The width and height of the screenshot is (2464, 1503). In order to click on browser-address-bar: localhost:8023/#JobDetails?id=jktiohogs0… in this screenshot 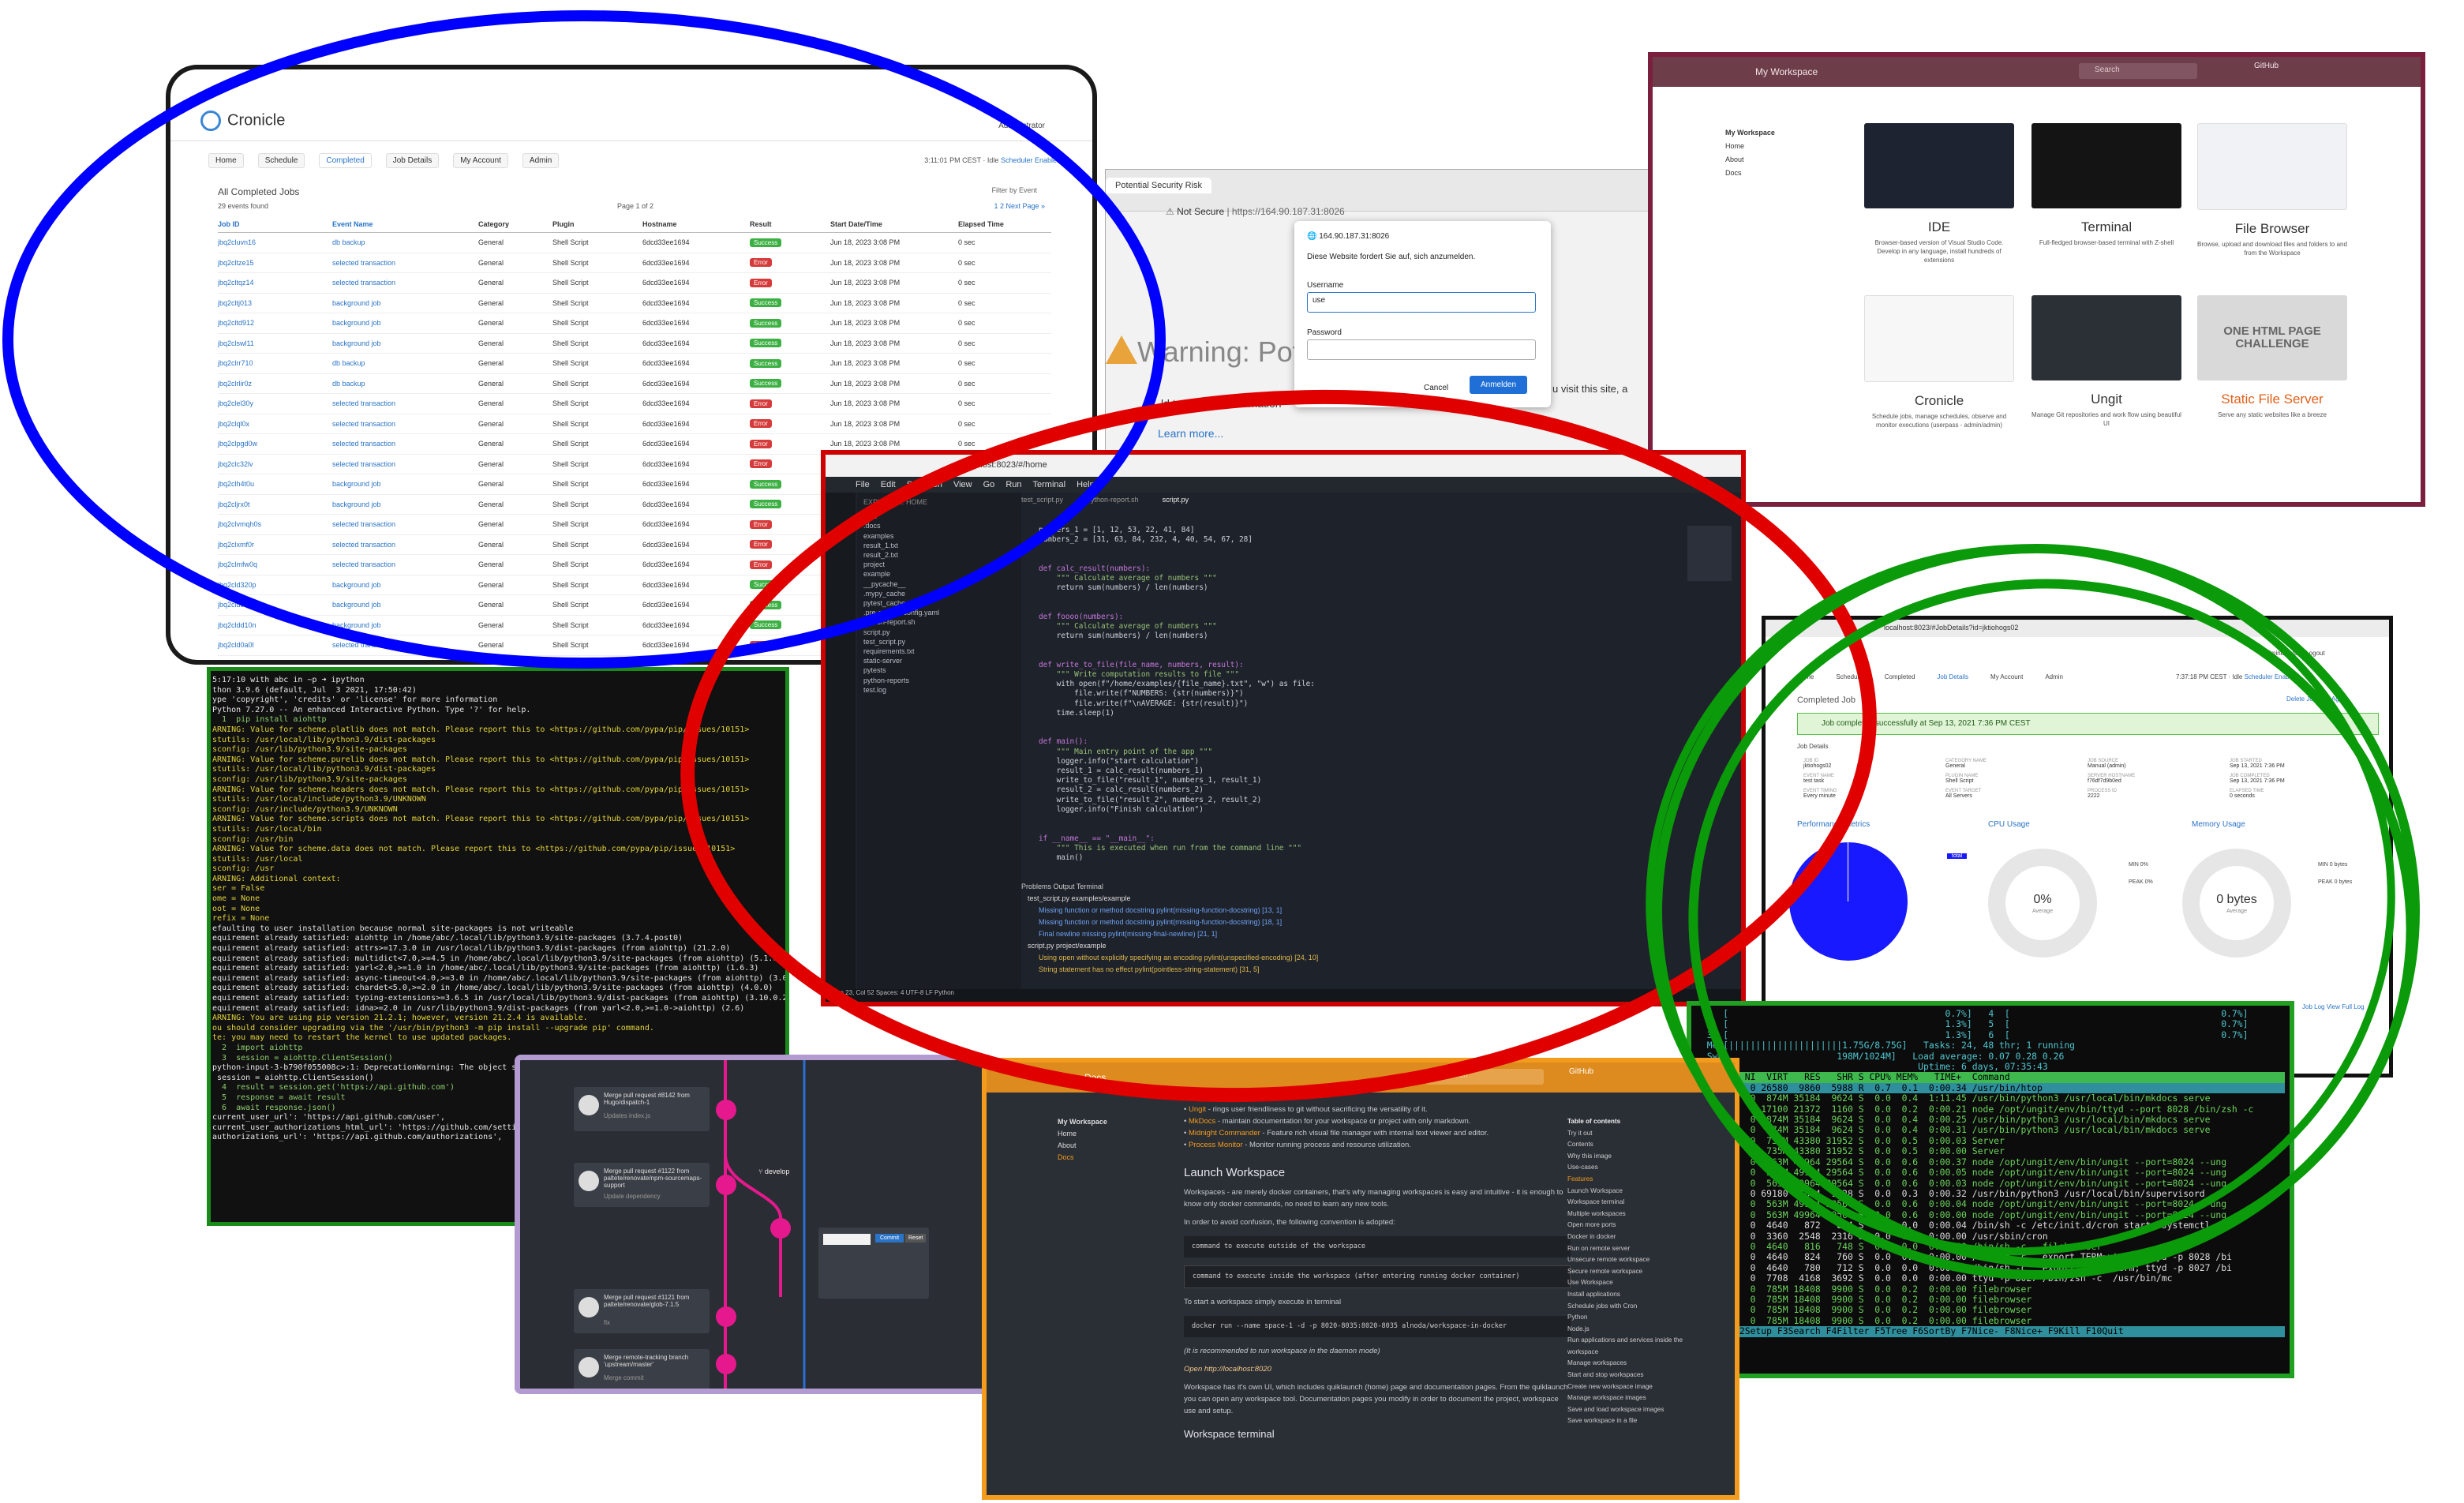, I will do `click(2077, 628)`.